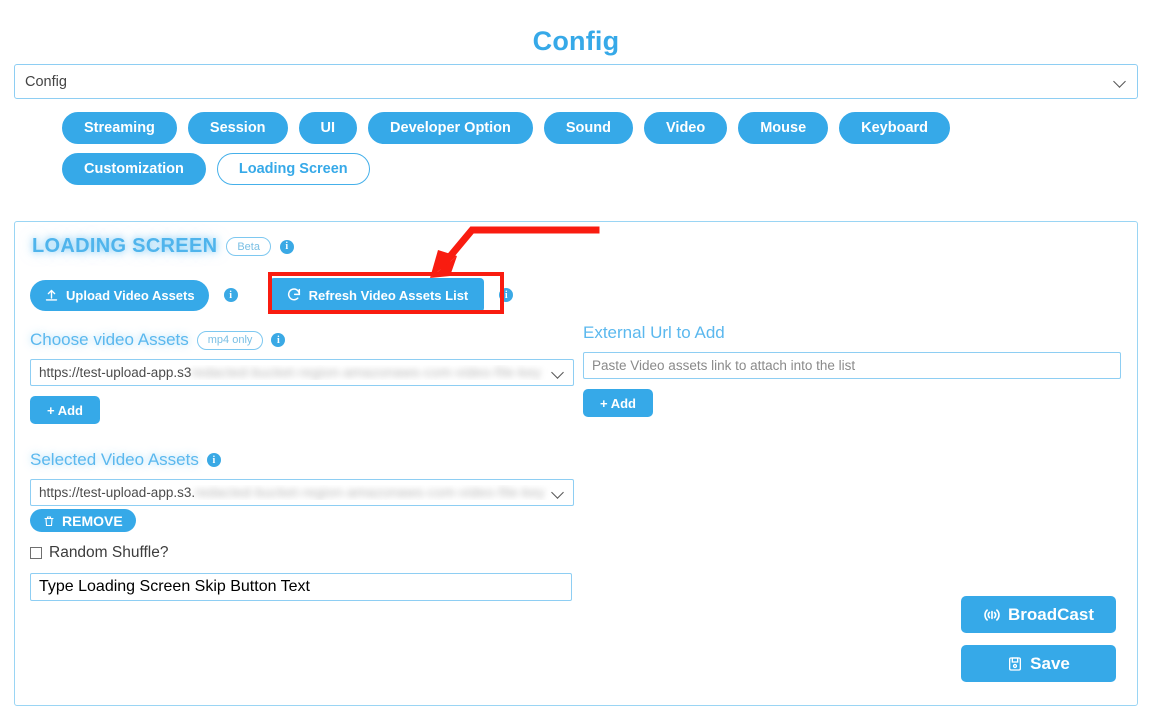  What do you see at coordinates (506, 295) in the screenshot?
I see `info-icon-refresh: i` at bounding box center [506, 295].